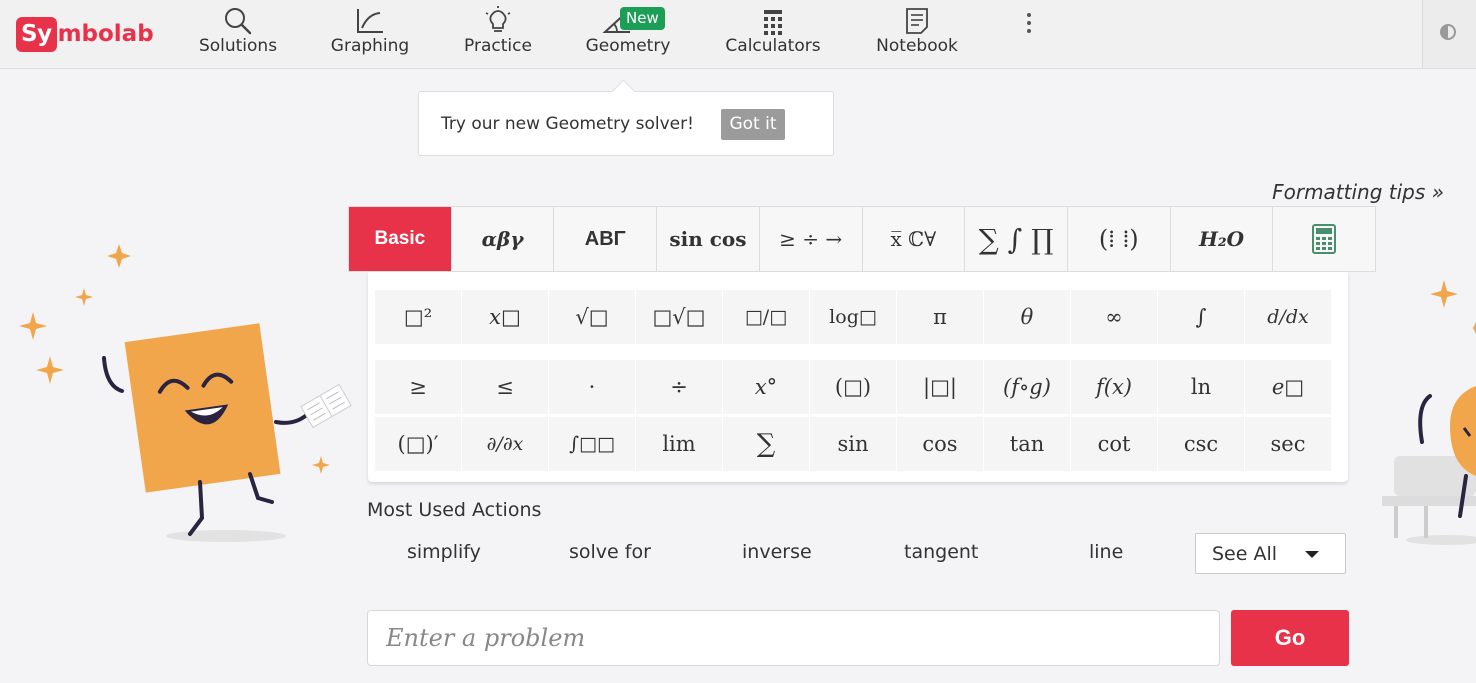  Describe the element at coordinates (592, 317) in the screenshot. I see `key-sqrt: √□` at that location.